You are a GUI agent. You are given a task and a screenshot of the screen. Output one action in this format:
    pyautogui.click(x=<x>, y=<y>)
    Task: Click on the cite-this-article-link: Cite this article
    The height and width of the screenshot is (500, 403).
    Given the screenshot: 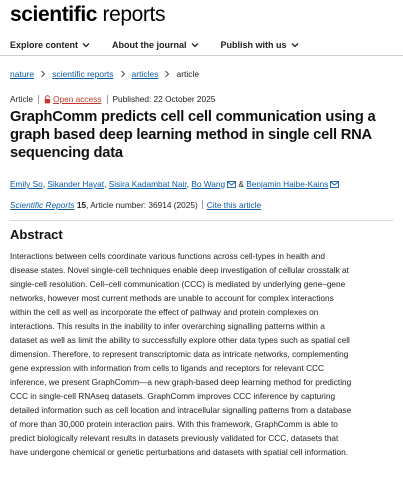 What is the action you would take?
    pyautogui.click(x=234, y=205)
    